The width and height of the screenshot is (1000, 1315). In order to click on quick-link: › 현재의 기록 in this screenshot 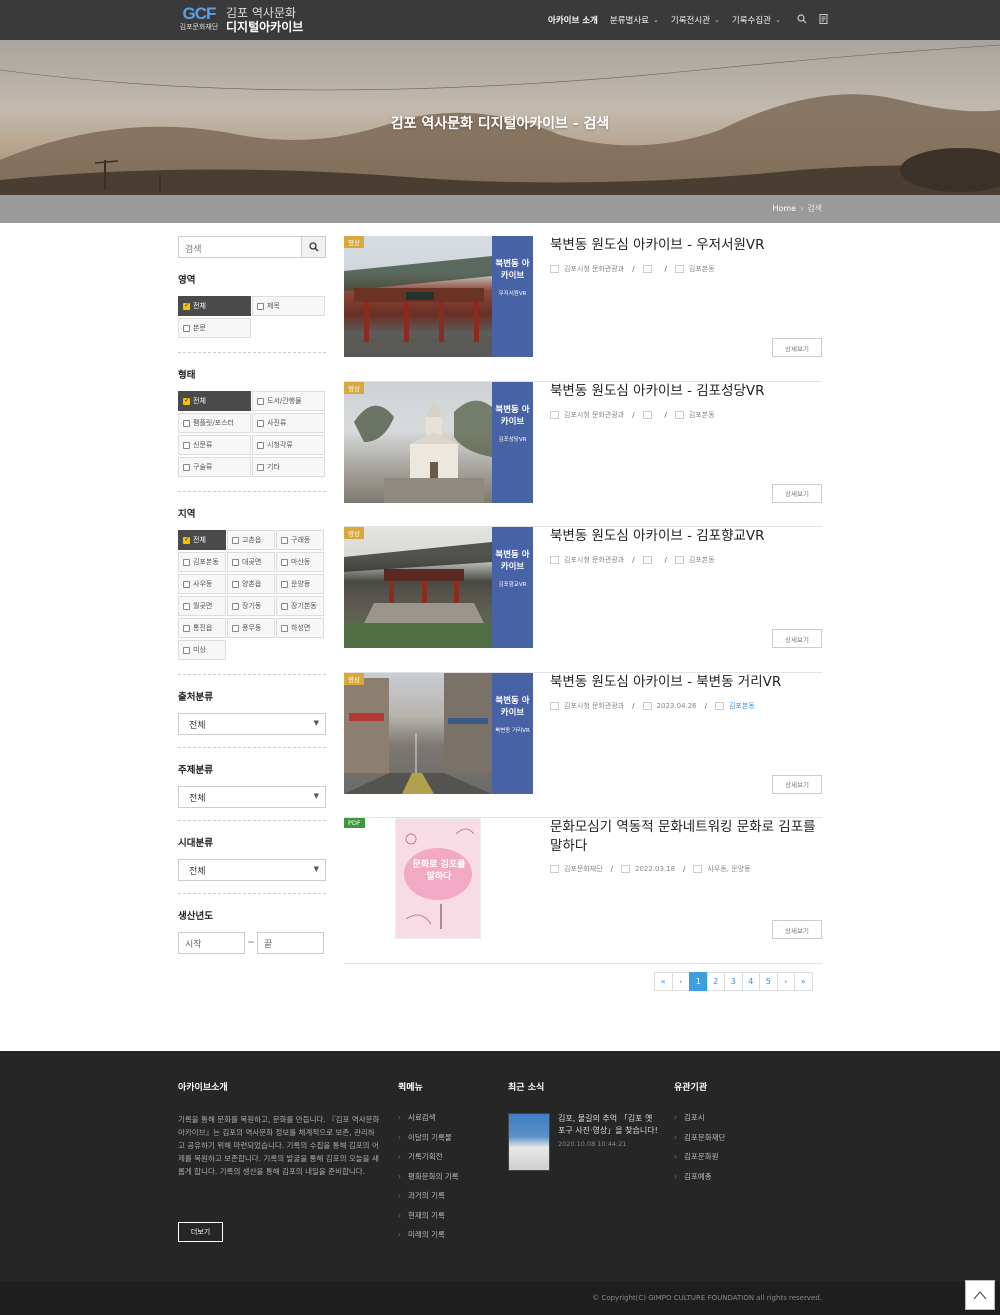, I will do `click(428, 1216)`.